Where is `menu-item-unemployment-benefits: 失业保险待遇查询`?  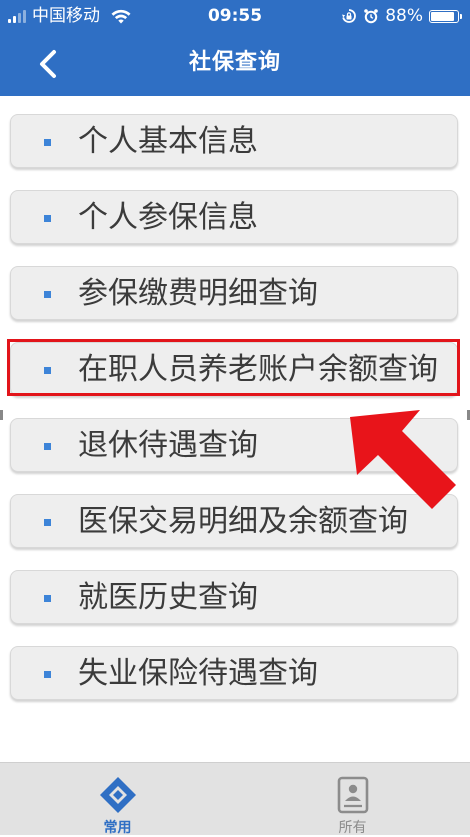
menu-item-unemployment-benefits: 失业保险待遇查询 is located at coordinates (234, 673).